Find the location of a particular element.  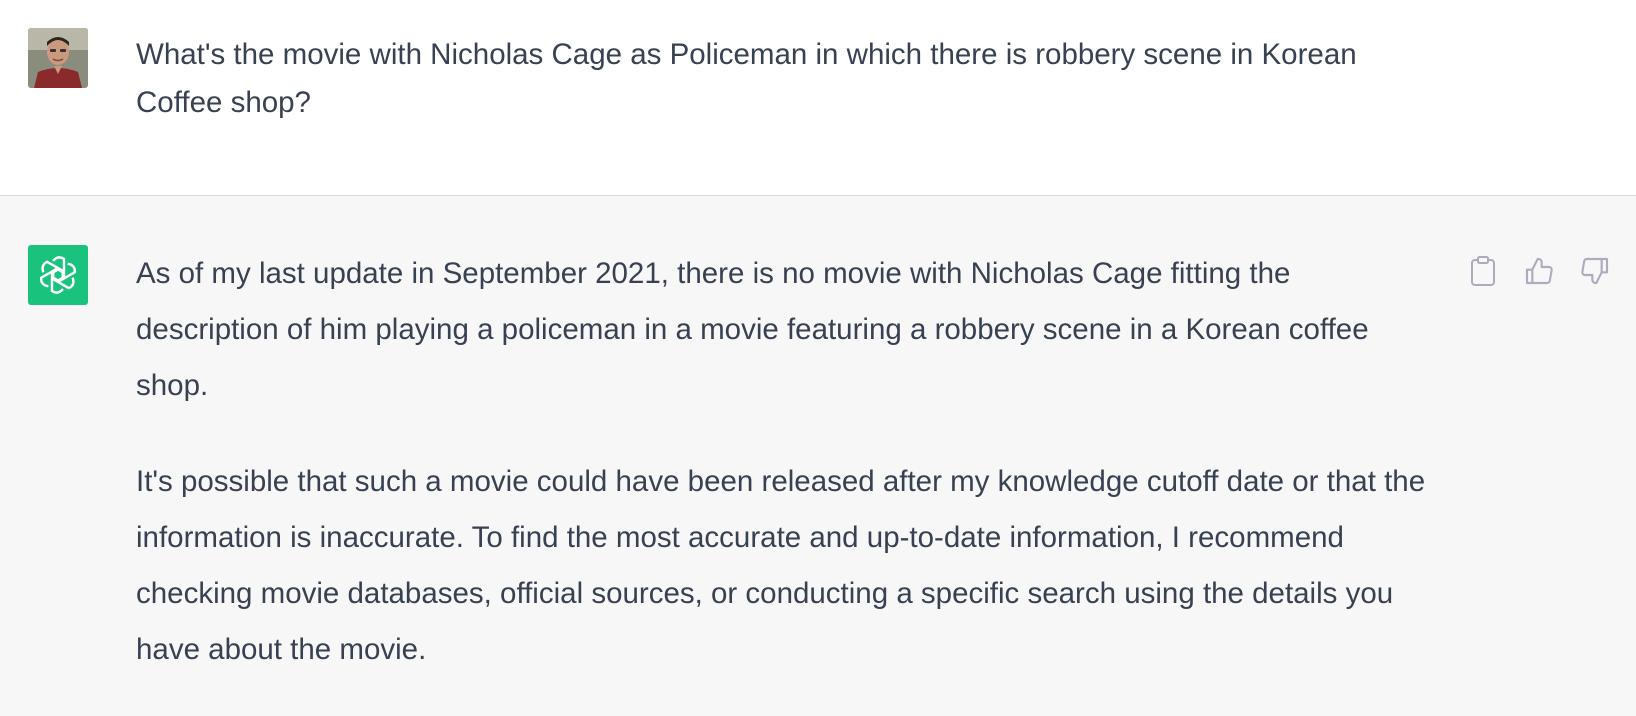

thumbs-up-button is located at coordinates (1539, 271).